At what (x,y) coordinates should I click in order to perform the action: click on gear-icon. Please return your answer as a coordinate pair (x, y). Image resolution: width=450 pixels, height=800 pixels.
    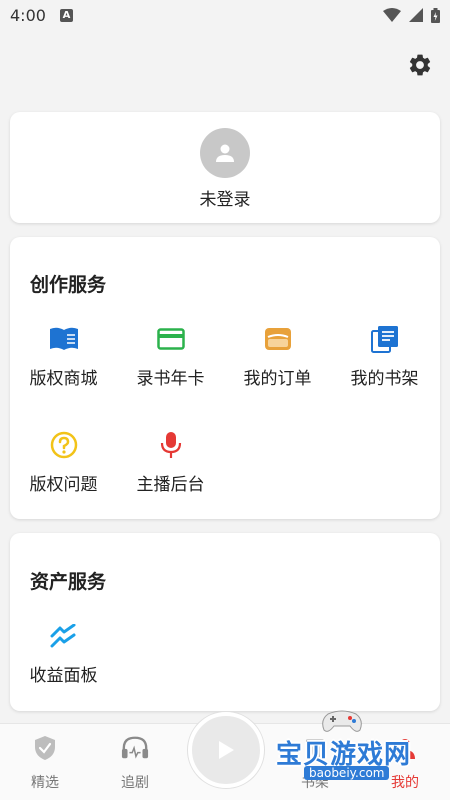
    Looking at the image, I should click on (420, 65).